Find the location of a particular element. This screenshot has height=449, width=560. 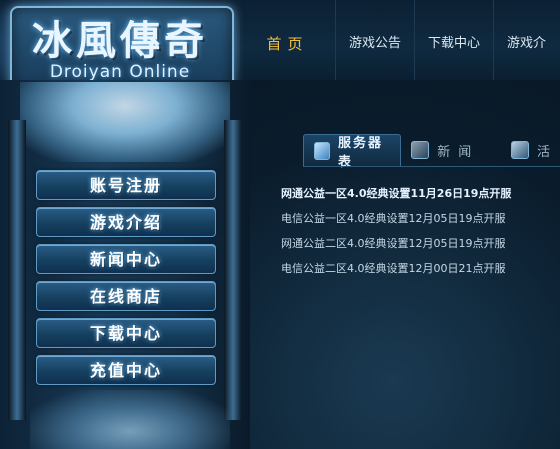

right-pillar-decoration is located at coordinates (233, 270).